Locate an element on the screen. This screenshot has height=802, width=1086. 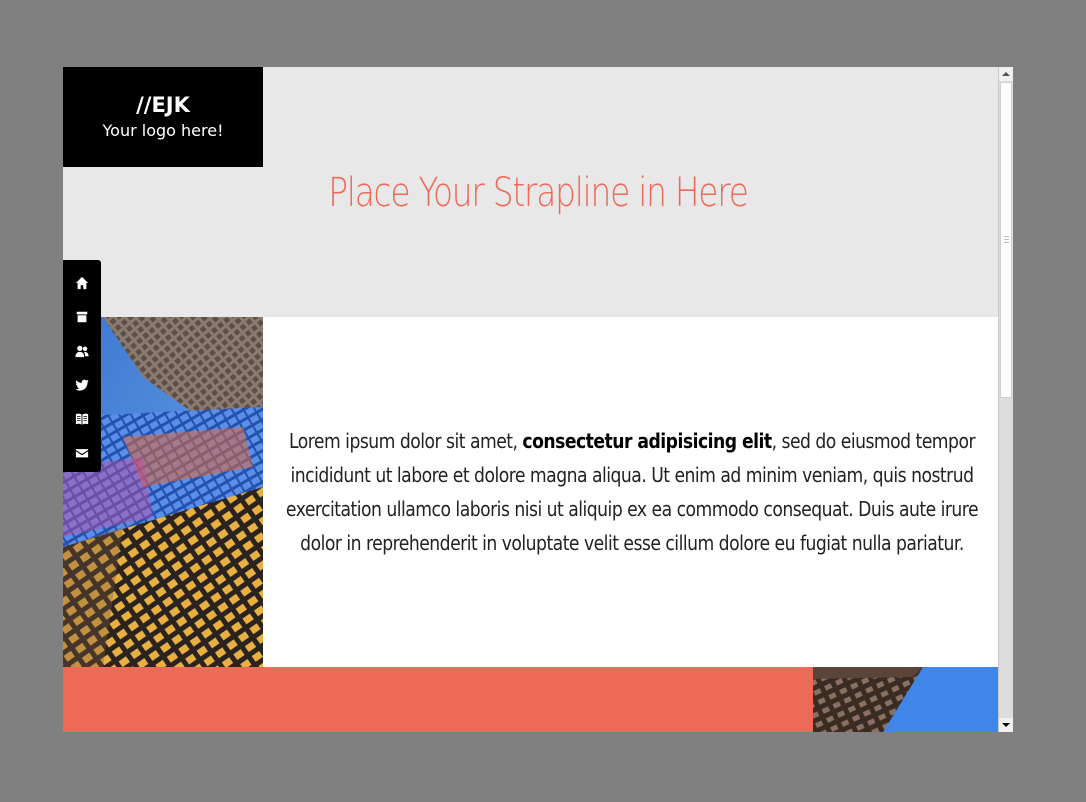
nav-home is located at coordinates (82, 283).